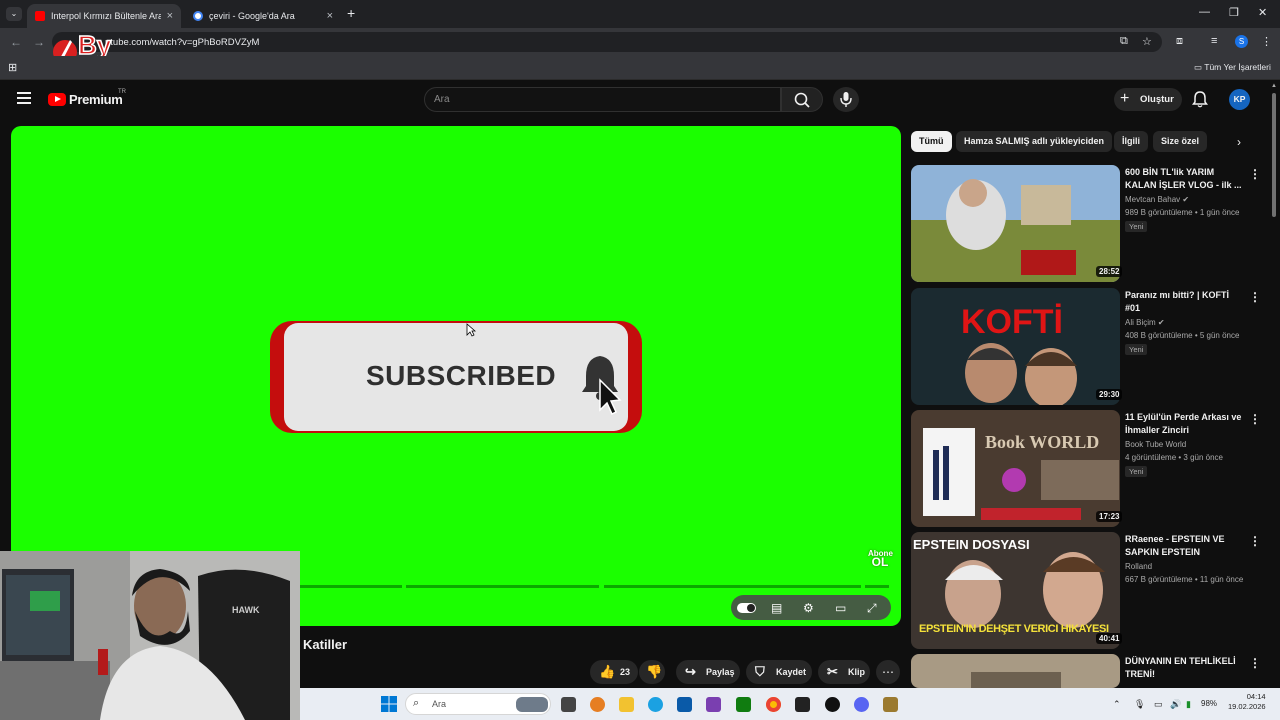  Describe the element at coordinates (1136, 349) in the screenshot. I see `new-badge: Yeni` at that location.